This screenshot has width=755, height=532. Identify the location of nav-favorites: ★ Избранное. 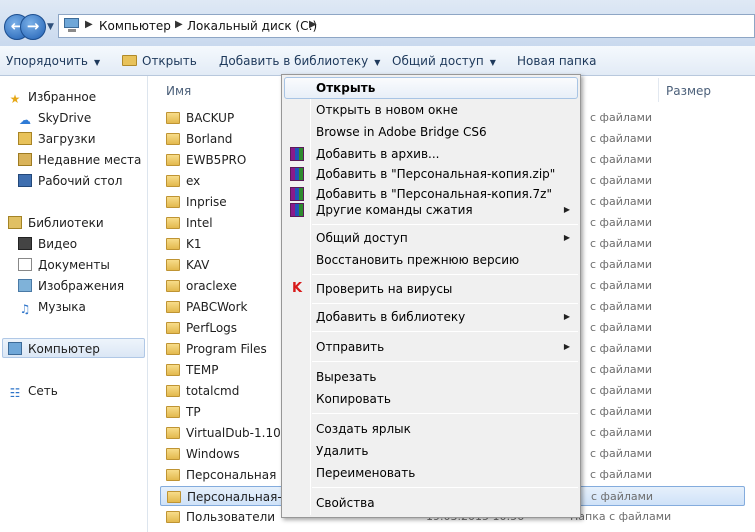
(52, 97).